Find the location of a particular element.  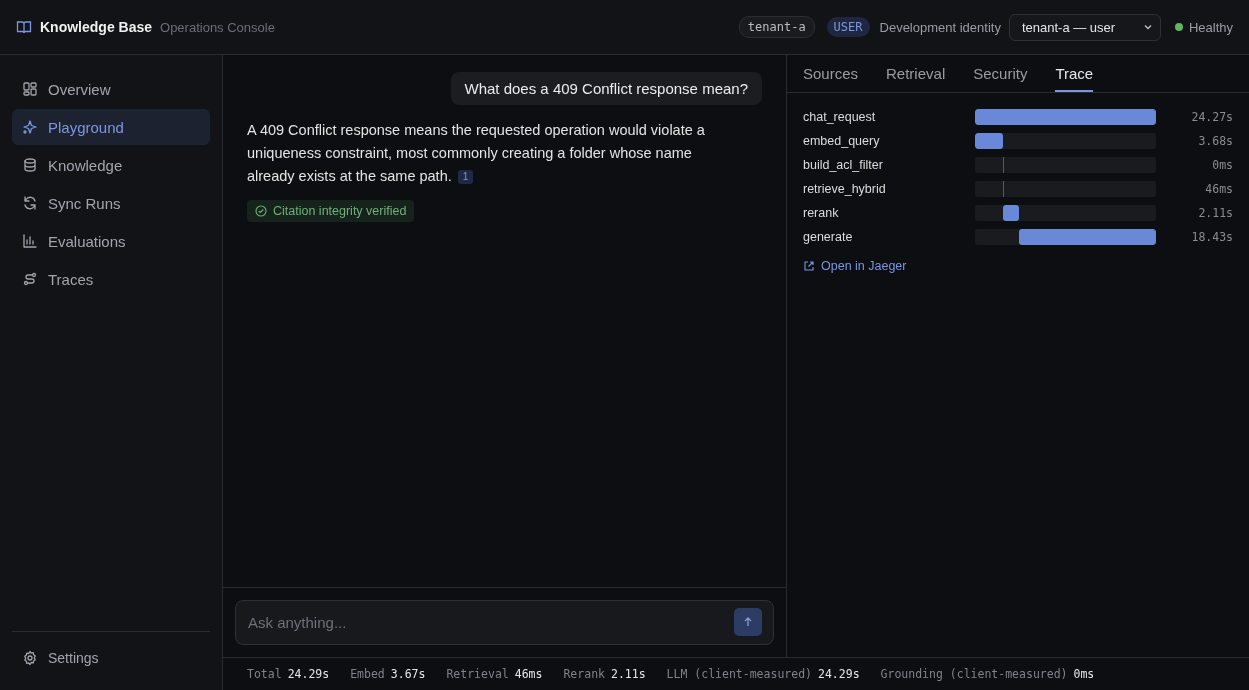

metric-value: 3.67s is located at coordinates (408, 674).